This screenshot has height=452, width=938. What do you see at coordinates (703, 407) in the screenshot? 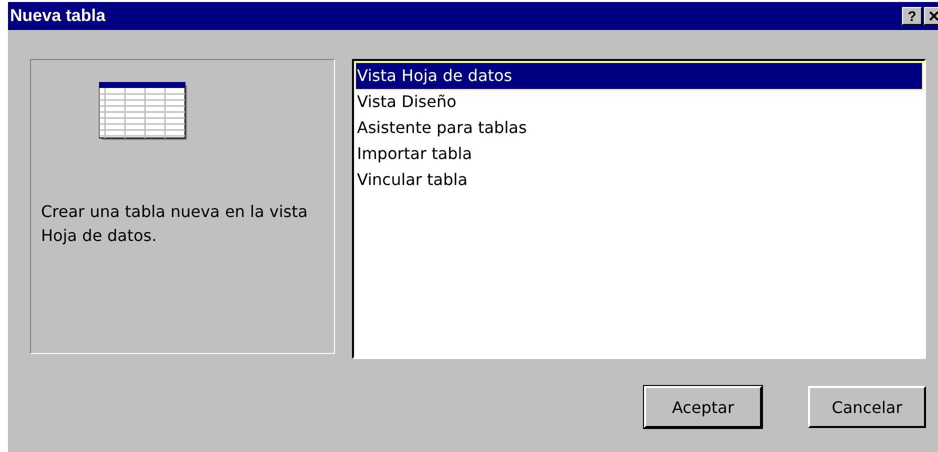
I see `accept-button: Aceptar` at bounding box center [703, 407].